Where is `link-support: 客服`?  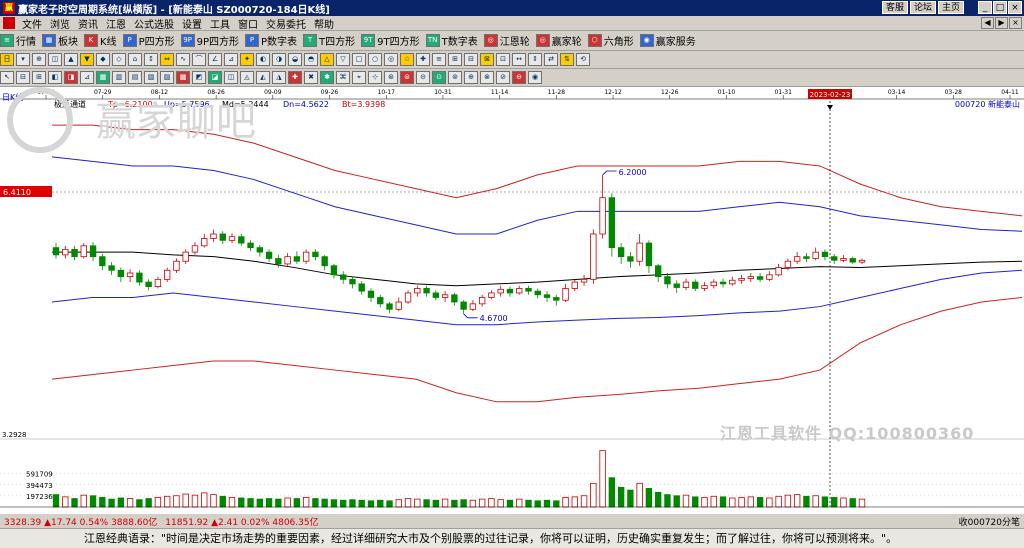
link-support: 客服 is located at coordinates (894, 7).